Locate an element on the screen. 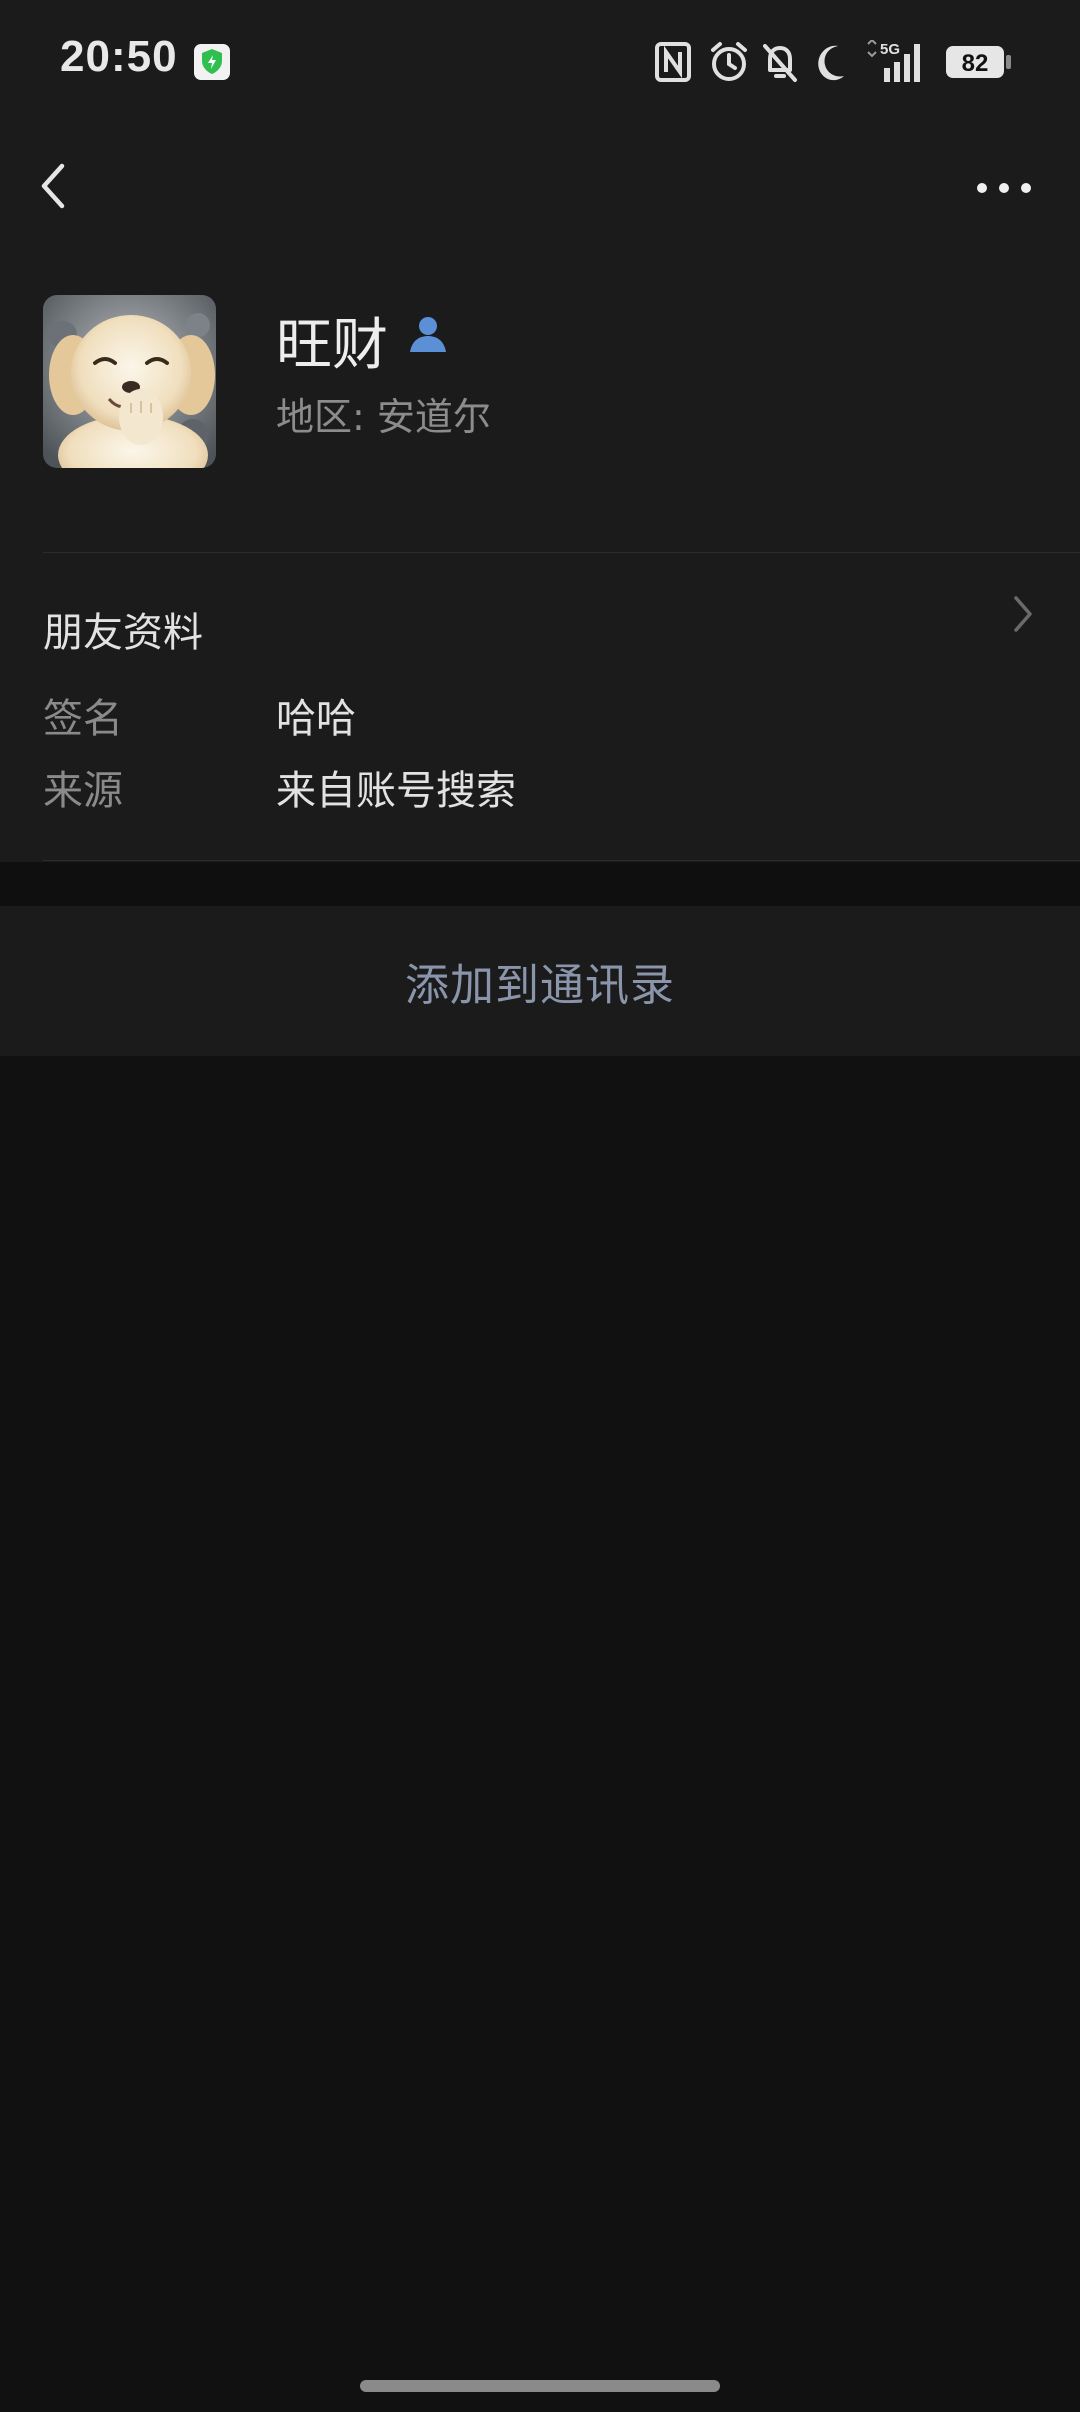 The width and height of the screenshot is (1080, 2412). battery-icon: 82 is located at coordinates (978, 62).